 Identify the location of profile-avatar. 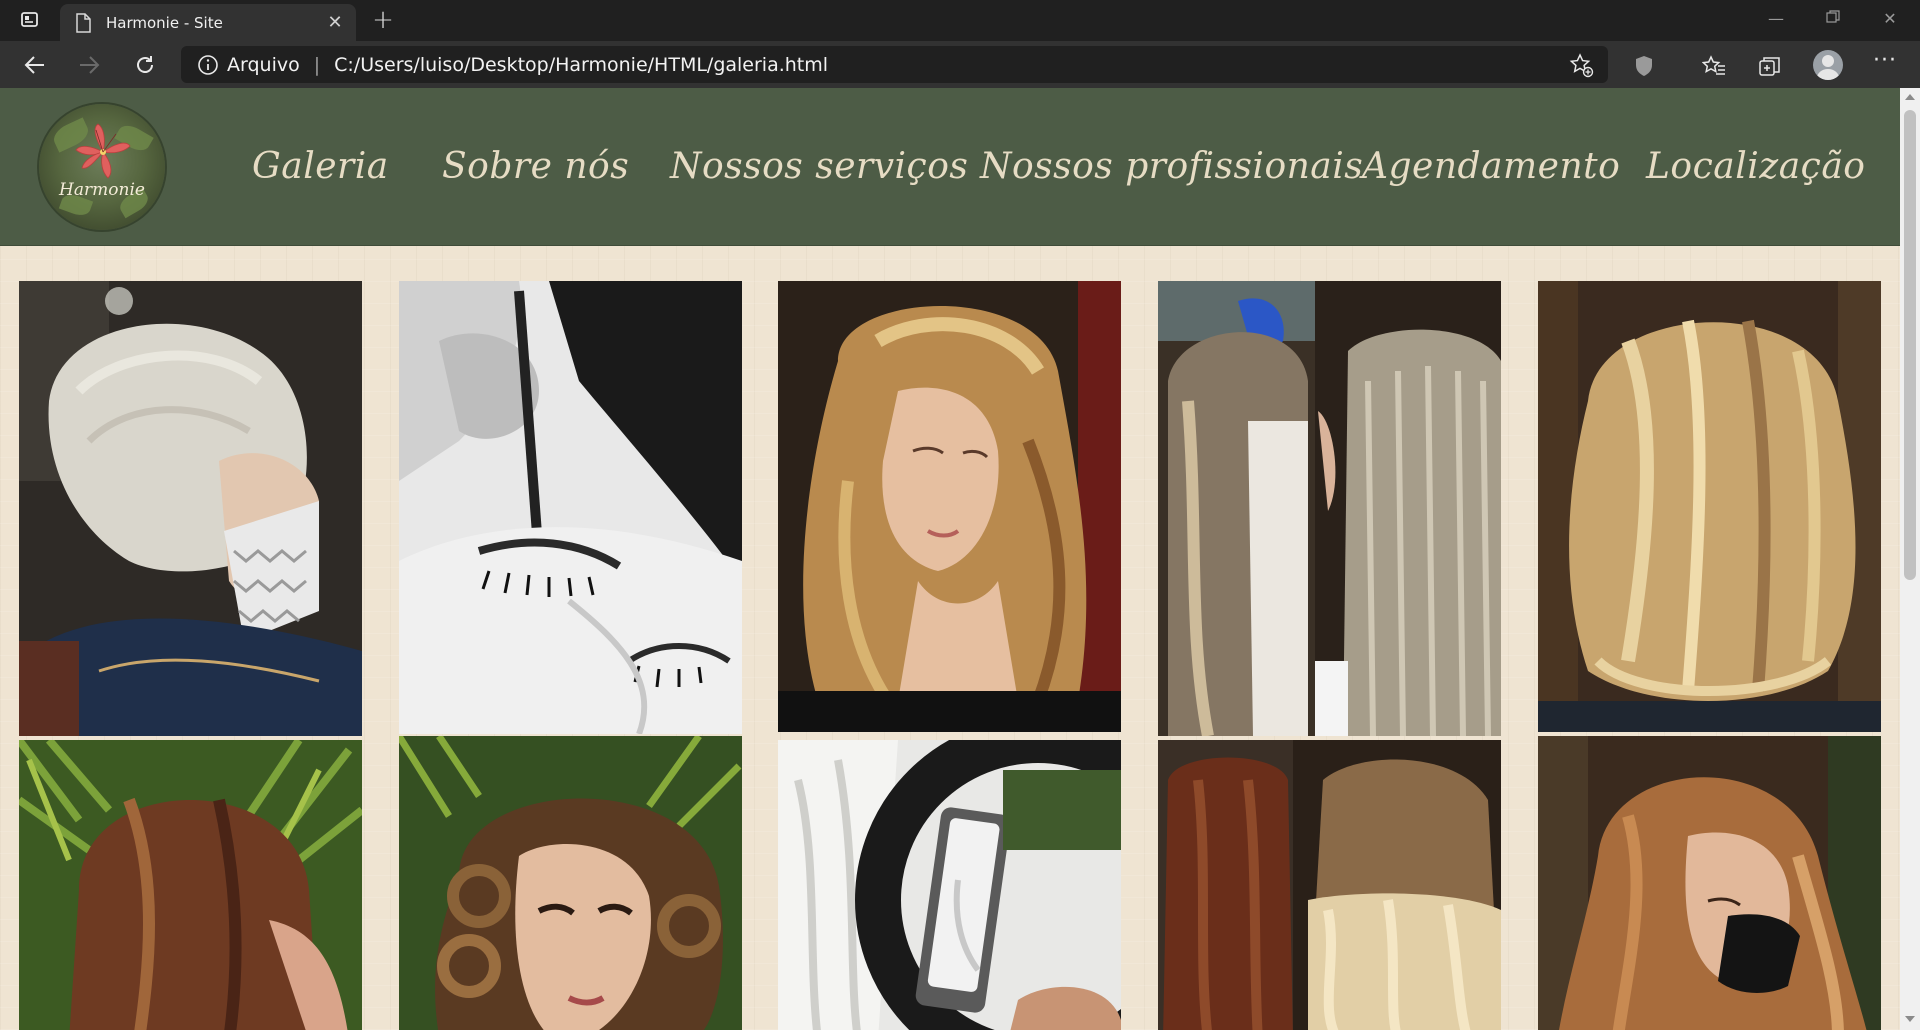
(1828, 65).